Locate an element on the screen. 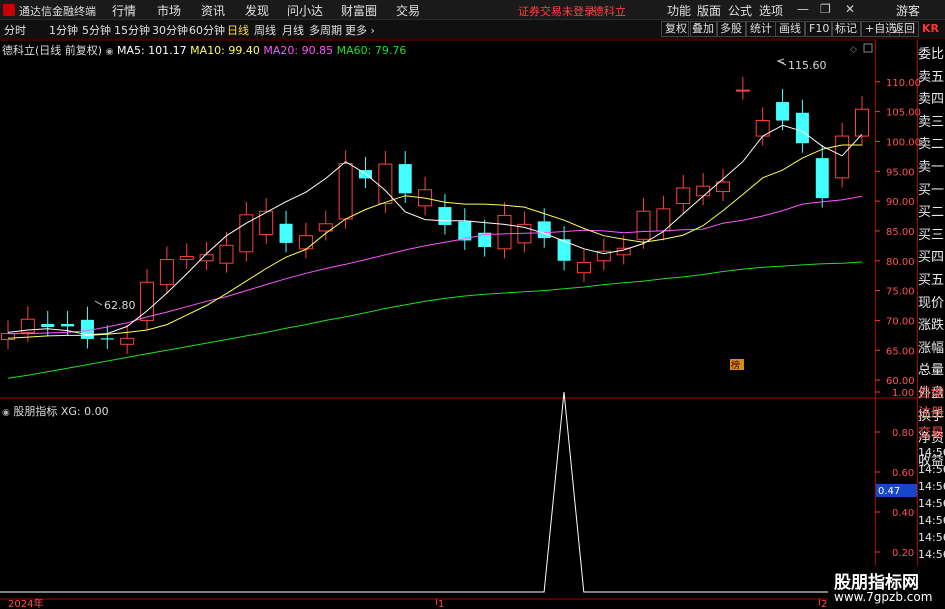 Image resolution: width=945 pixels, height=609 pixels. dropdown-icon: ◉ is located at coordinates (110, 52).